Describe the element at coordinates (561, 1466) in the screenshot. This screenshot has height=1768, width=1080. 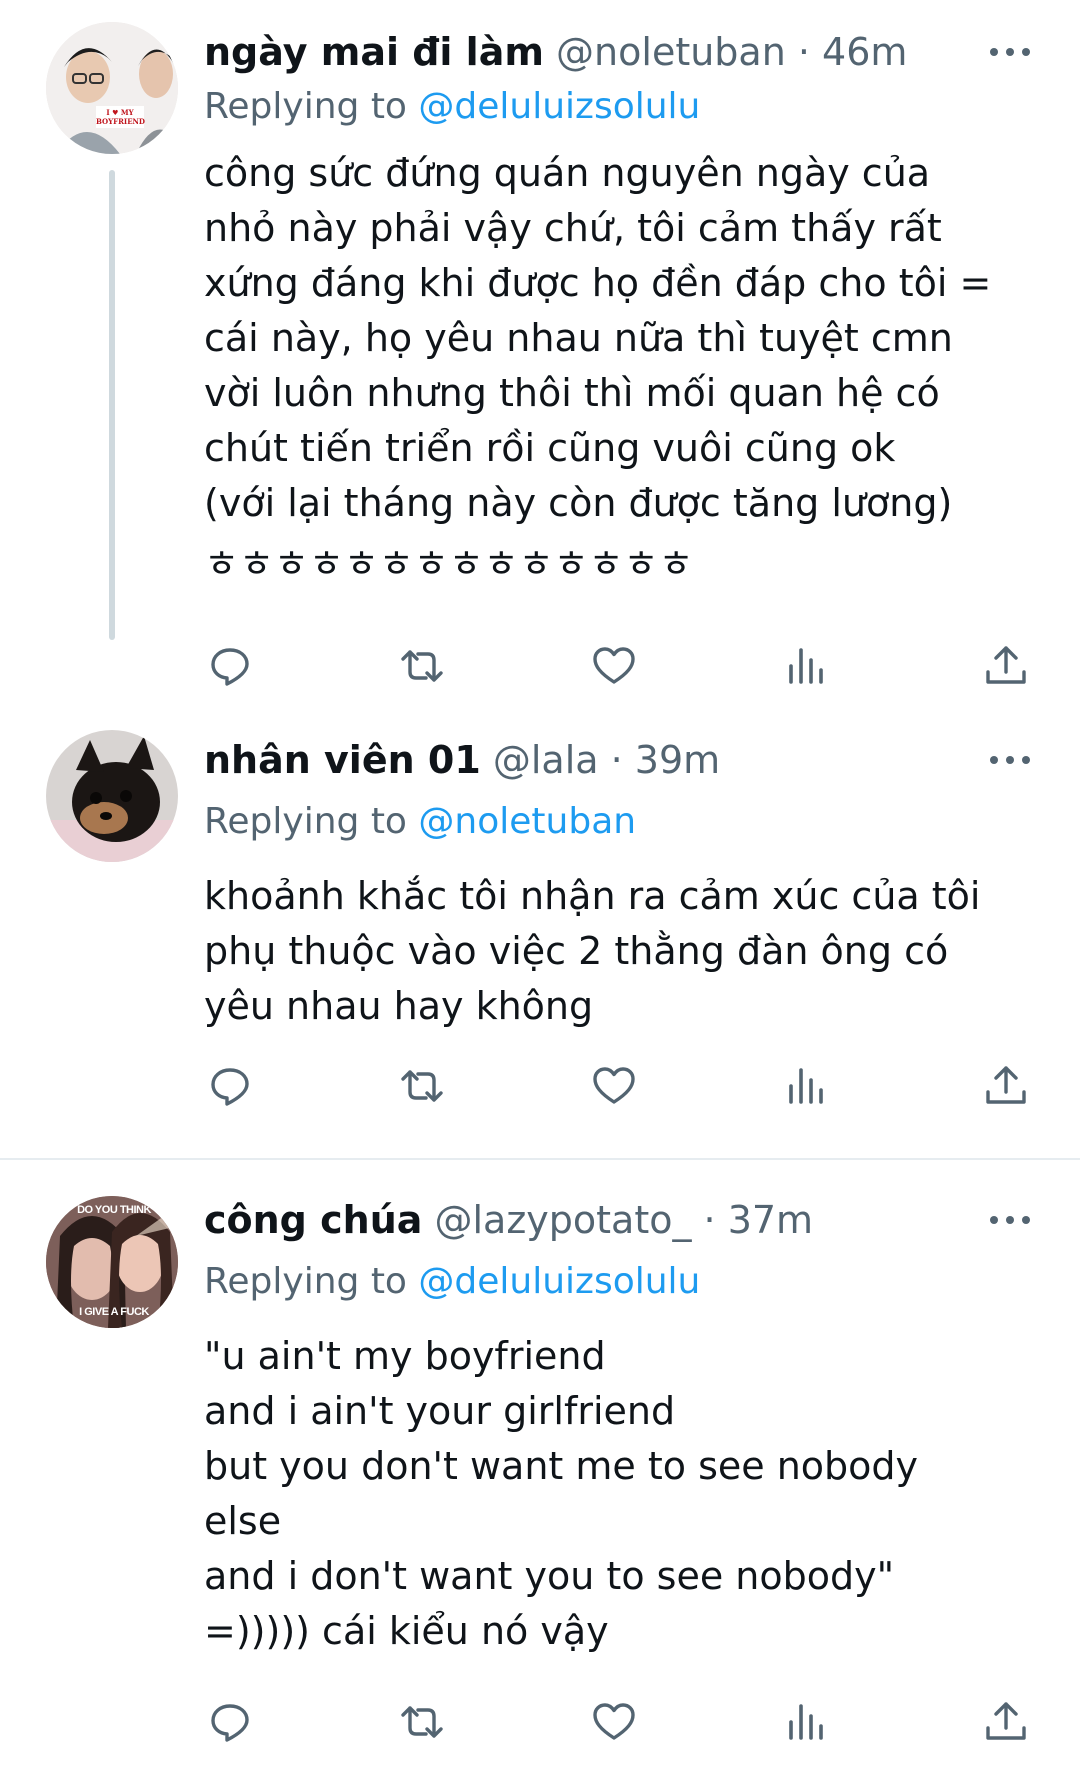
I see `text-line: but you don't want me to see nobody` at that location.